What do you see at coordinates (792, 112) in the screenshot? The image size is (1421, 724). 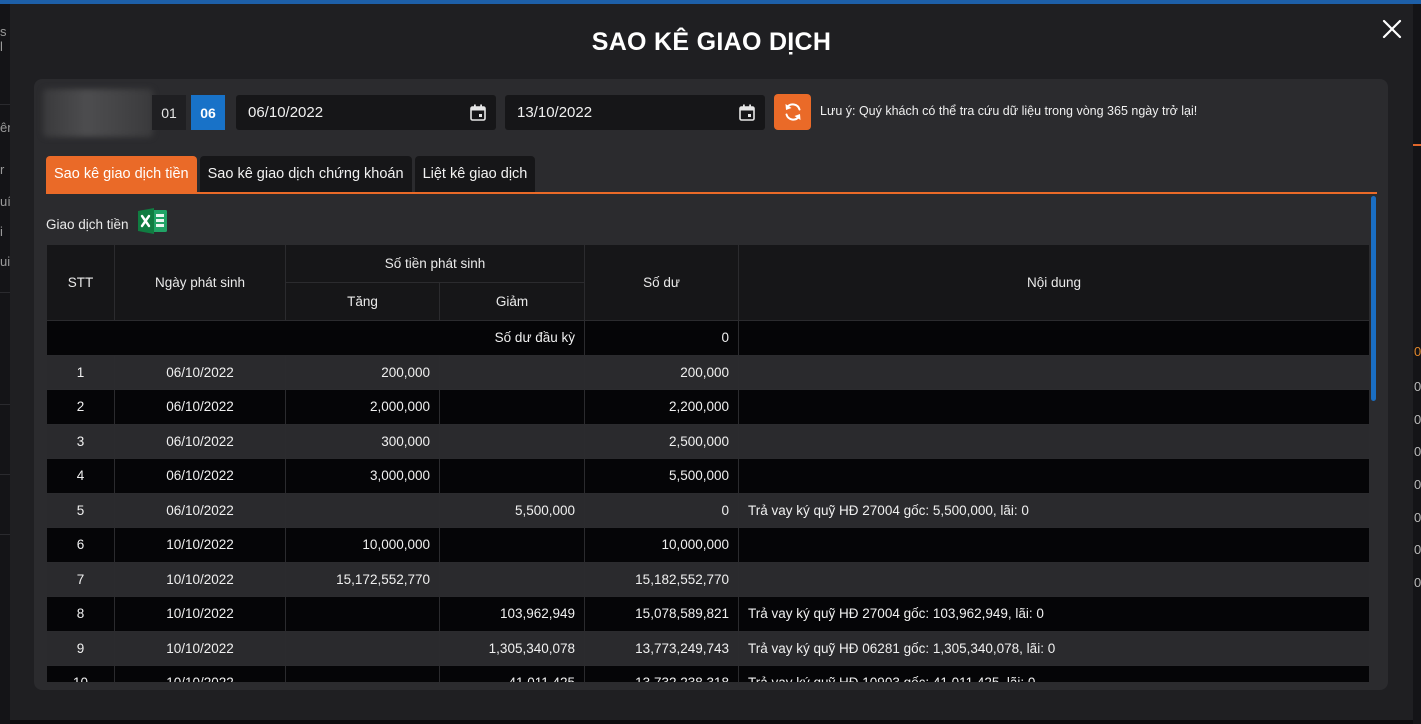 I see `refresh-button` at bounding box center [792, 112].